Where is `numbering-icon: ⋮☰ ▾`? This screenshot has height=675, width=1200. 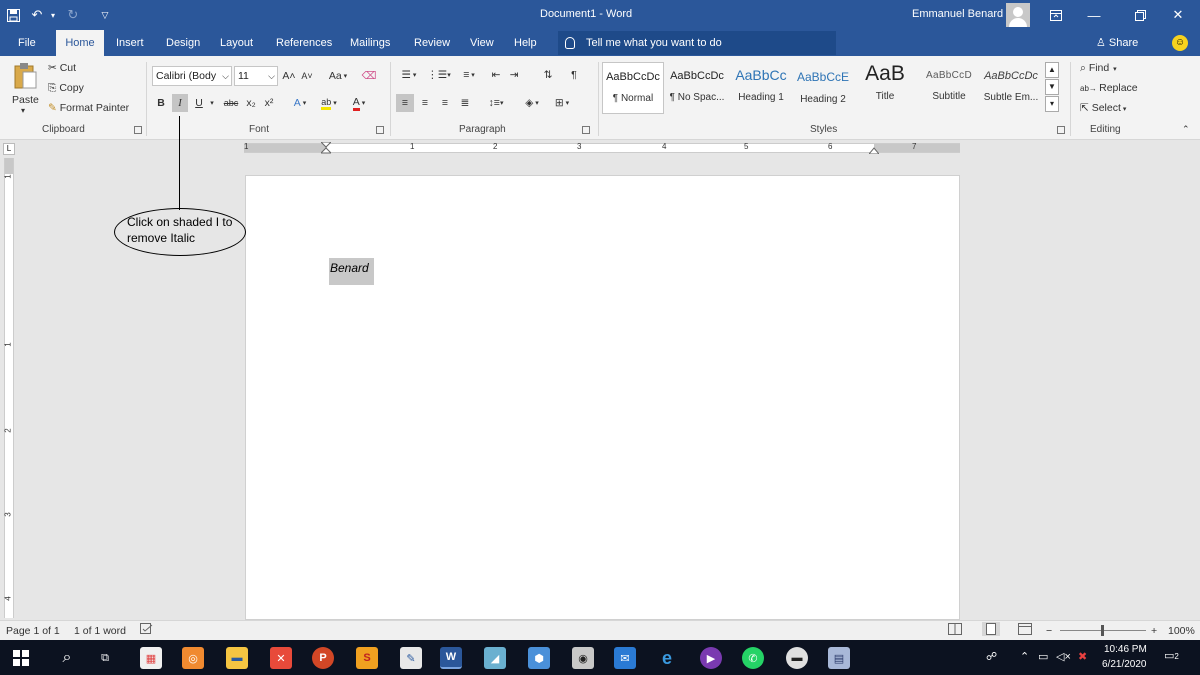
numbering-icon: ⋮☰ ▾ is located at coordinates (439, 75).